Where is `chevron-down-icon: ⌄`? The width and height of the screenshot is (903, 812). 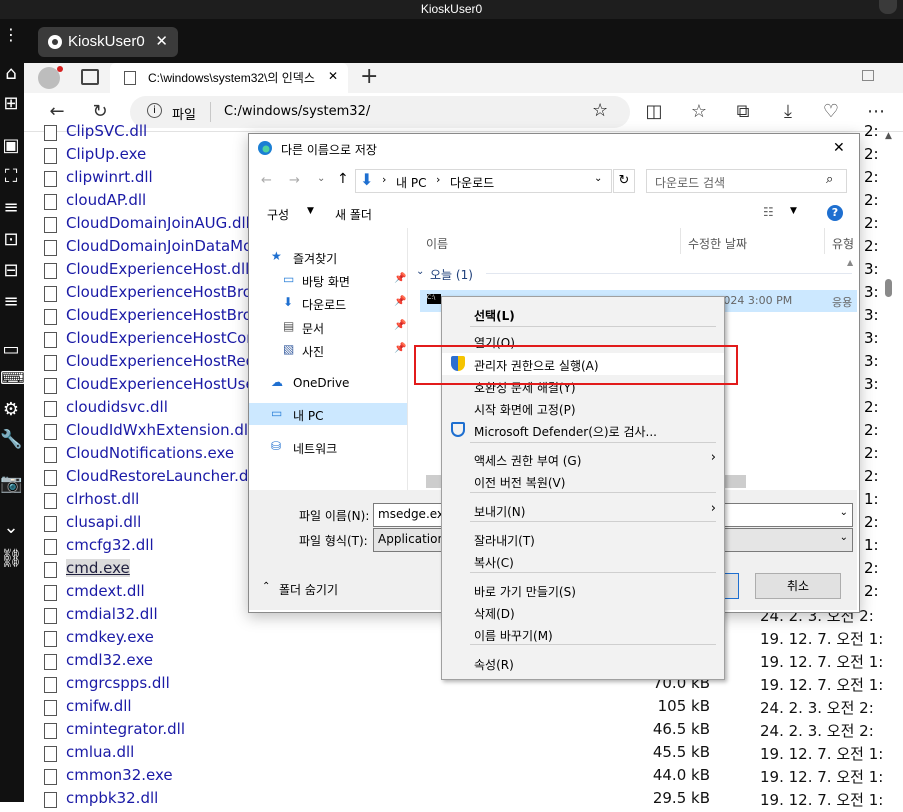 chevron-down-icon: ⌄ is located at coordinates (11, 528).